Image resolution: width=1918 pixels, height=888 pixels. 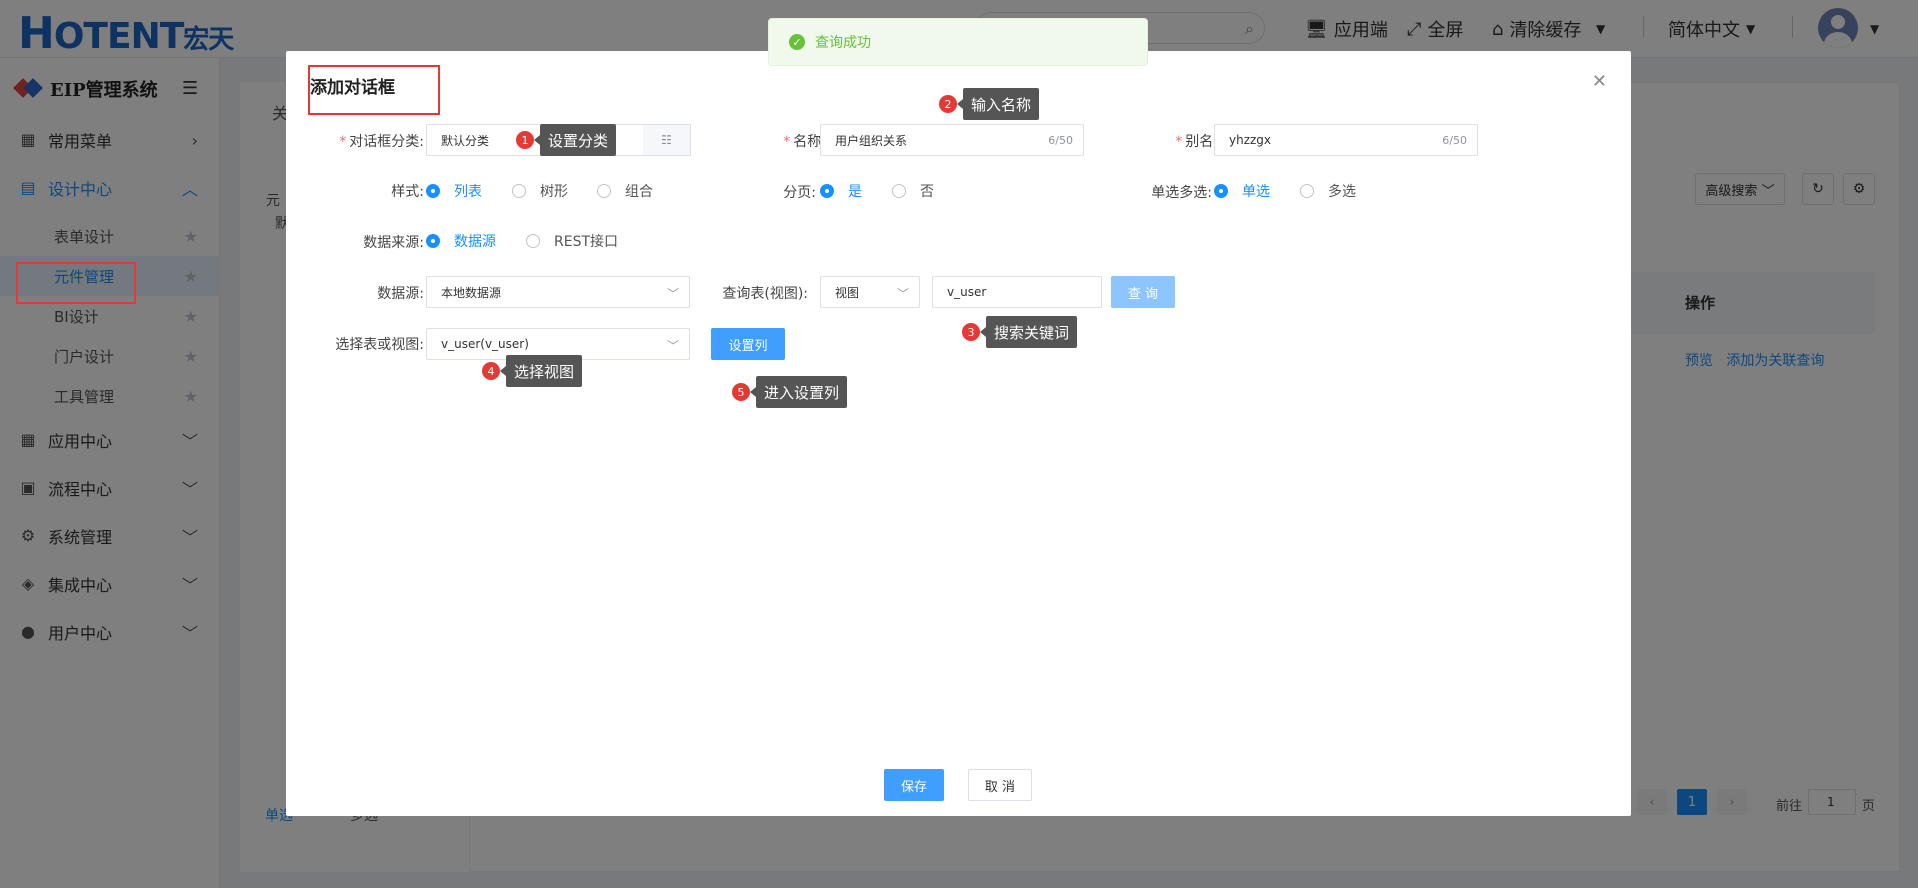 I want to click on highlight-box-title, so click(x=374, y=90).